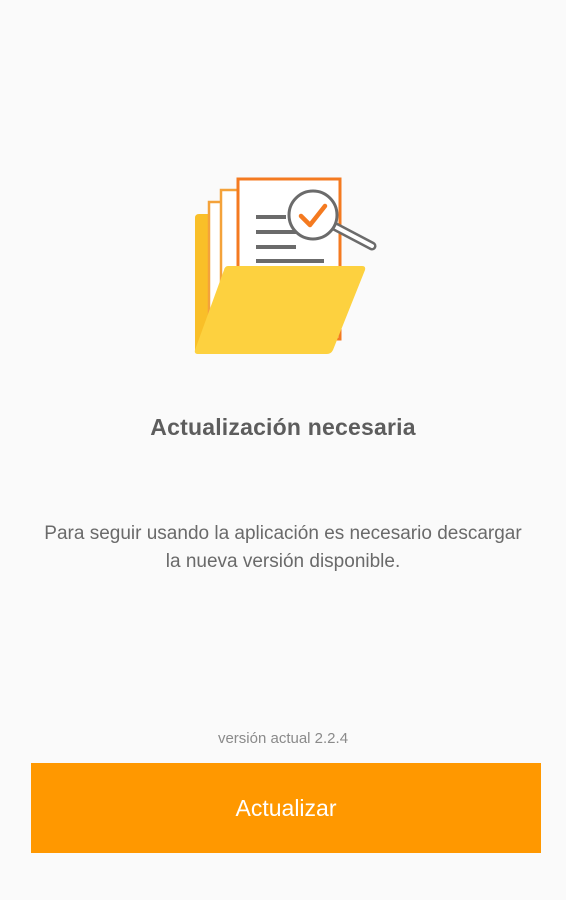  What do you see at coordinates (286, 808) in the screenshot?
I see `update-button: Actualizar` at bounding box center [286, 808].